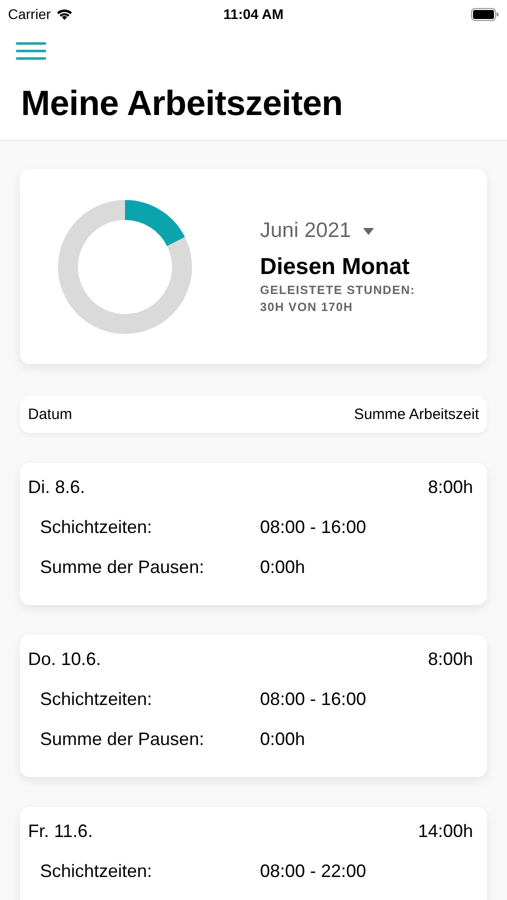 This screenshot has height=900, width=507. I want to click on page-title: Meine Arbeitszeiten, so click(182, 104).